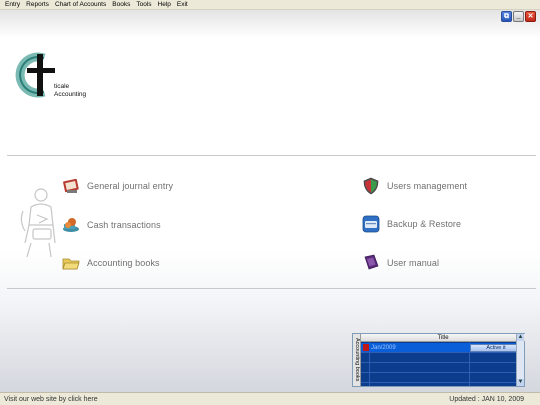 This screenshot has height=405, width=540. I want to click on close-icon: ✕, so click(530, 16).